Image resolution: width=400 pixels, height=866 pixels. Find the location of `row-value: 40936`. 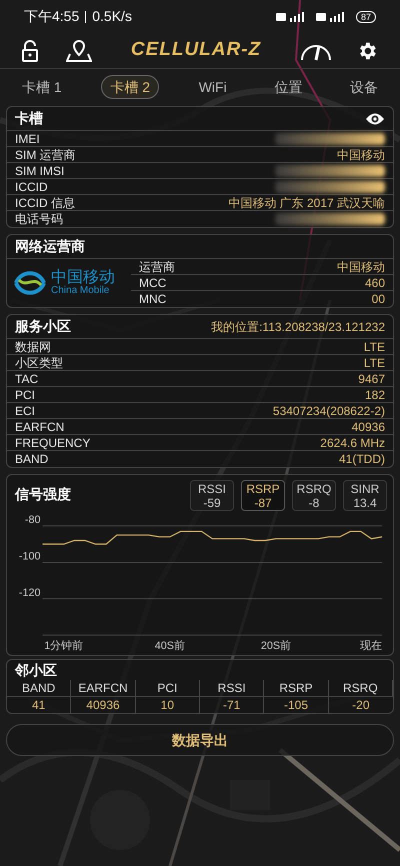

row-value: 40936 is located at coordinates (368, 426).